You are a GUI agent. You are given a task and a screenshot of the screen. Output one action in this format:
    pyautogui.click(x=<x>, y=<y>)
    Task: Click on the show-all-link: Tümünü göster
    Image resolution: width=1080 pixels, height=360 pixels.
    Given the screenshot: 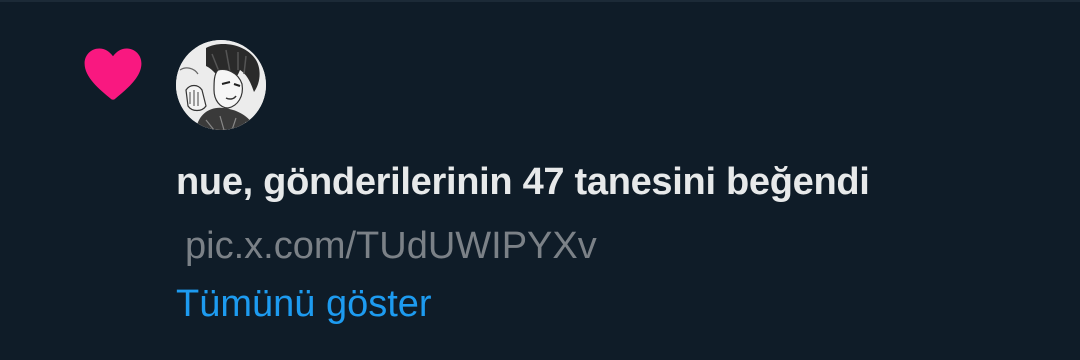 What is the action you would take?
    pyautogui.click(x=304, y=304)
    